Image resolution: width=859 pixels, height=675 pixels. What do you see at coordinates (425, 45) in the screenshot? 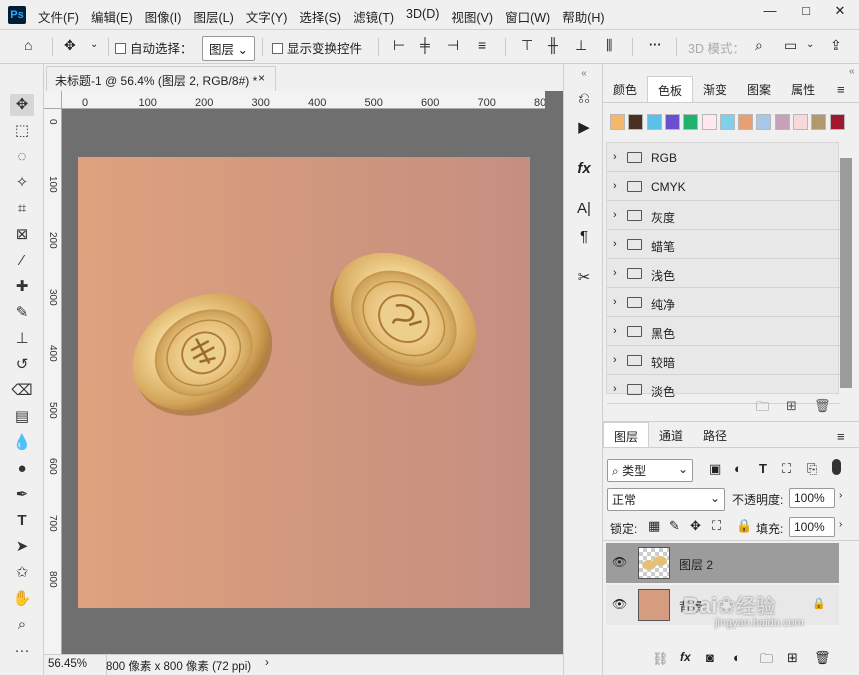
I see `align-hcenter-icon: ╪` at bounding box center [425, 45].